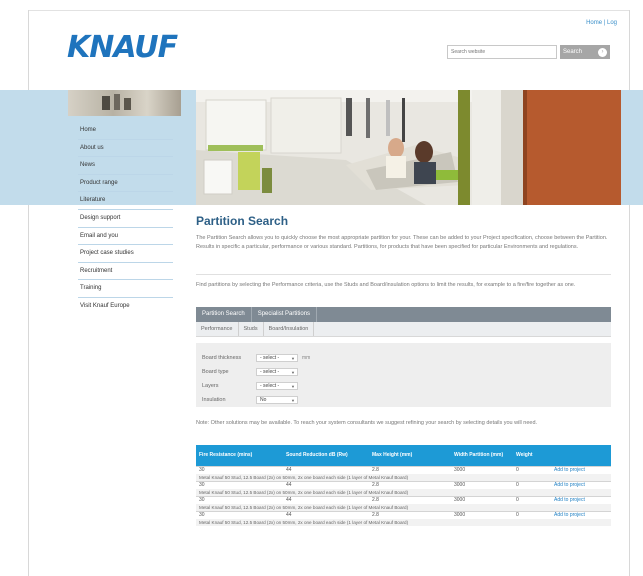 The width and height of the screenshot is (643, 576). What do you see at coordinates (573, 52) in the screenshot?
I see `search-button-label: Search` at bounding box center [573, 52].